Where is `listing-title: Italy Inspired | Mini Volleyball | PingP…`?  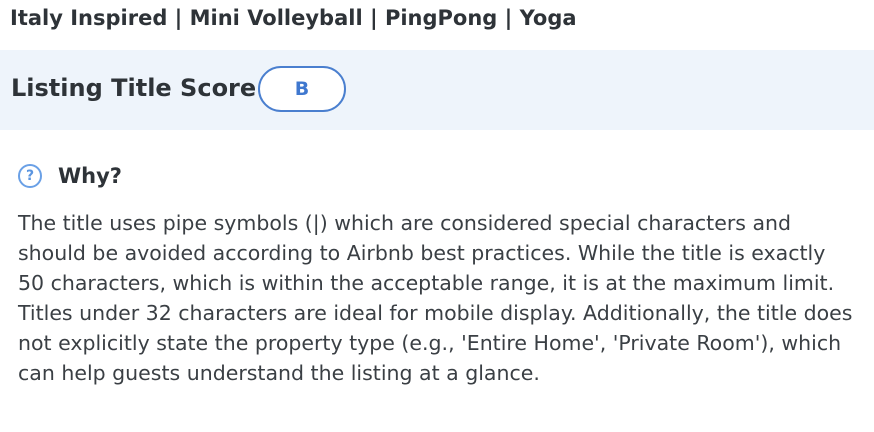 listing-title: Italy Inspired | Mini Volleyball | PingP… is located at coordinates (293, 18).